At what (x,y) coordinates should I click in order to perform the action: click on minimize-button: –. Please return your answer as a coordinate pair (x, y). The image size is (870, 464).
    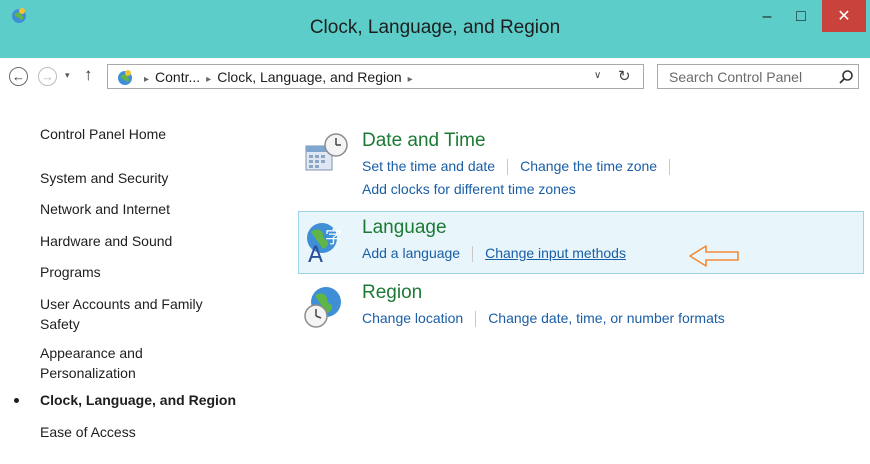
    Looking at the image, I should click on (767, 17).